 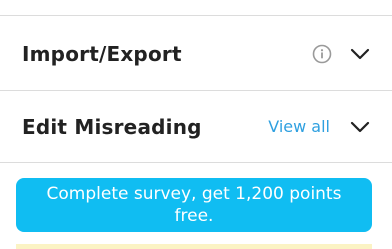 What do you see at coordinates (112, 126) in the screenshot?
I see `edit-misreading-title: Edit Misreading` at bounding box center [112, 126].